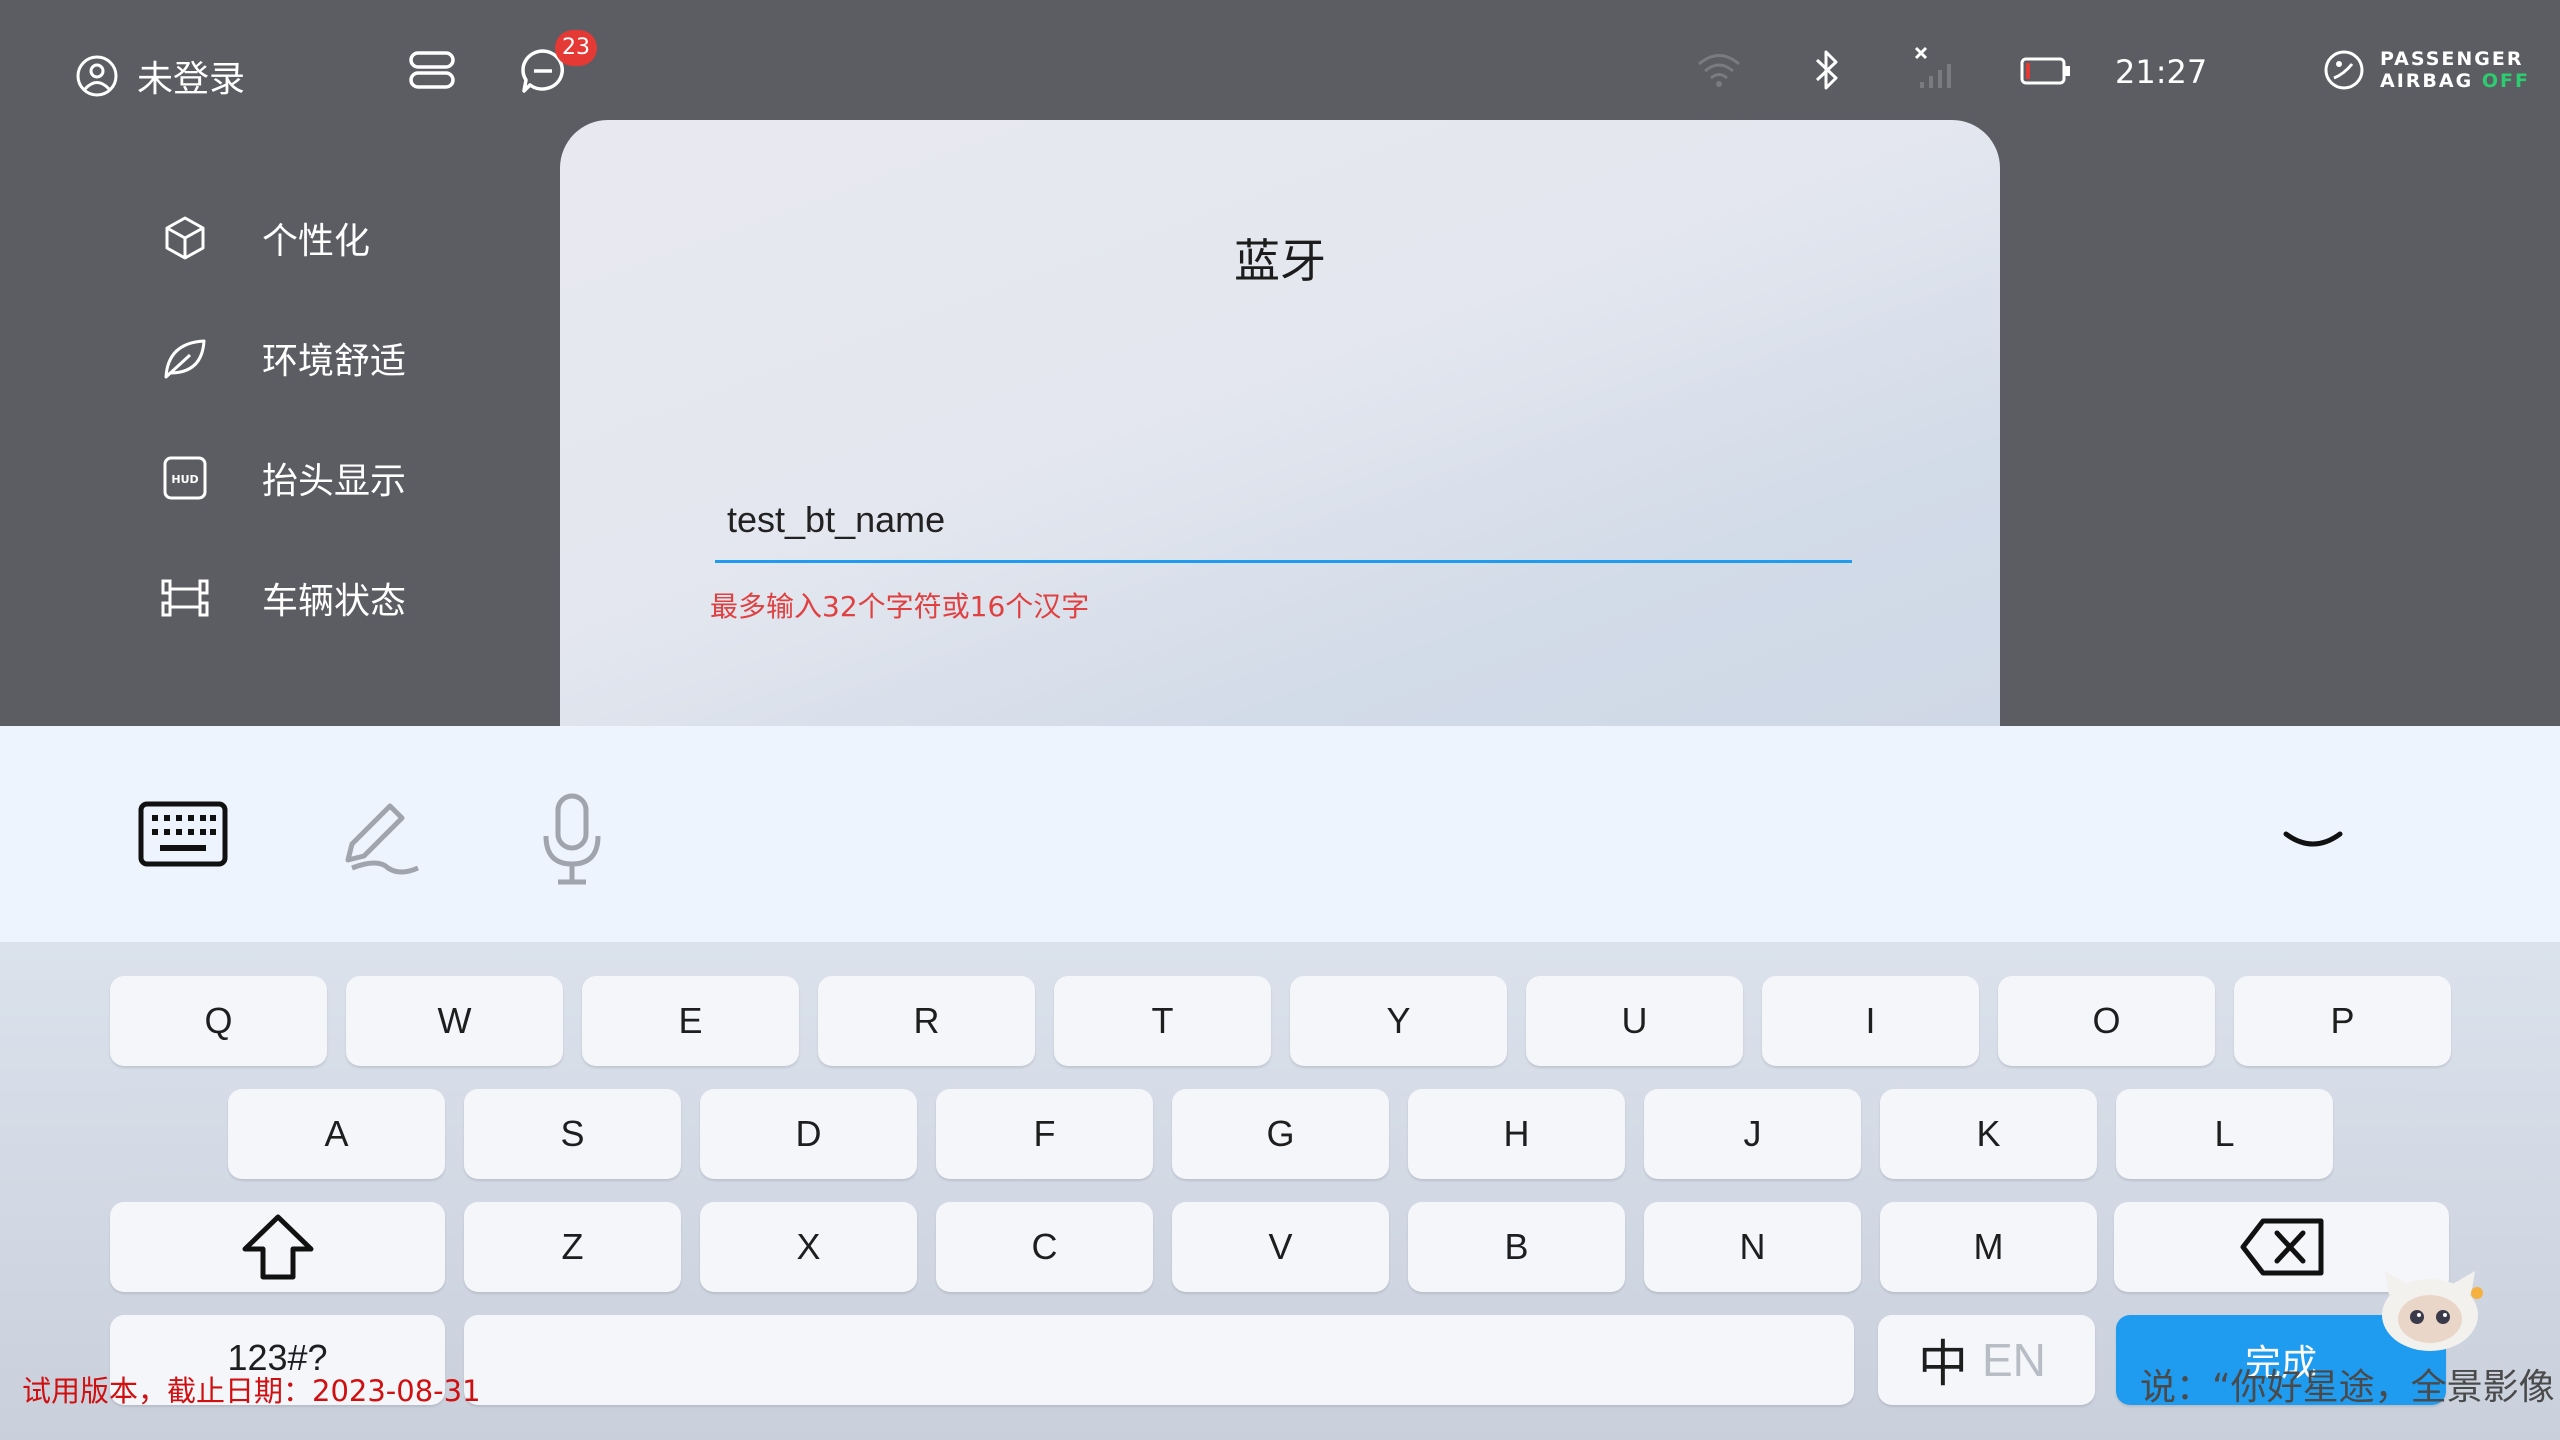 Image resolution: width=2560 pixels, height=1440 pixels. Describe the element at coordinates (1988, 1247) in the screenshot. I see `key-m: M` at that location.